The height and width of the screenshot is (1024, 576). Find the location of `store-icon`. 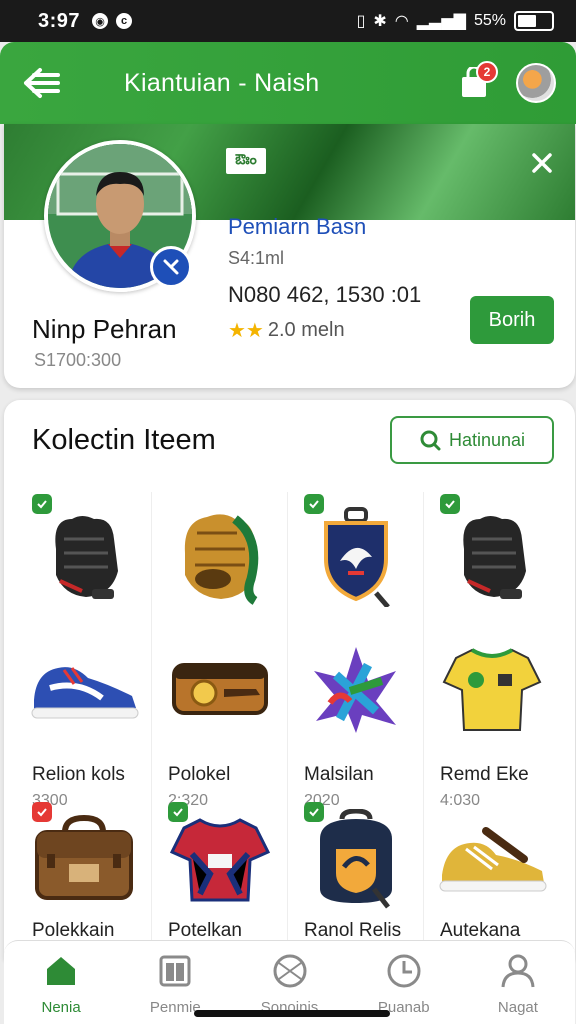

store-icon is located at coordinates (175, 971).